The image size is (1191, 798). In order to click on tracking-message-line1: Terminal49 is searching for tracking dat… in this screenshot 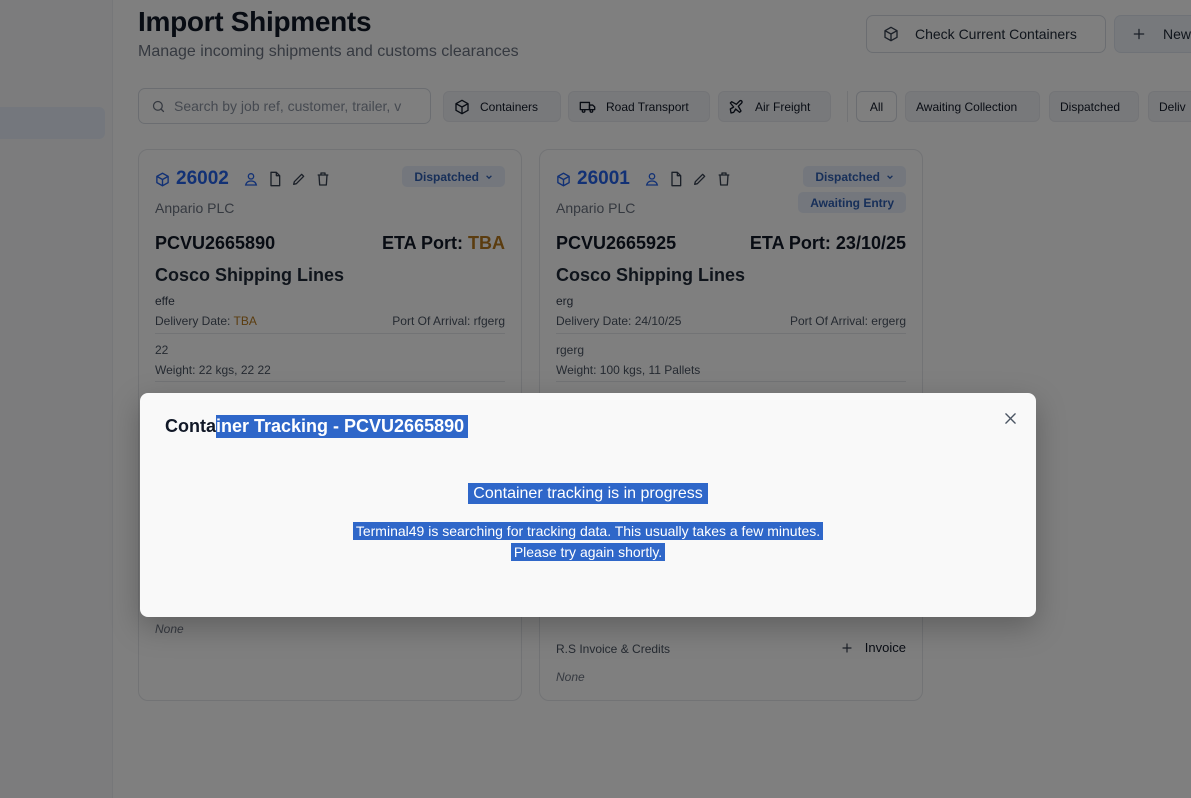, I will do `click(588, 531)`.